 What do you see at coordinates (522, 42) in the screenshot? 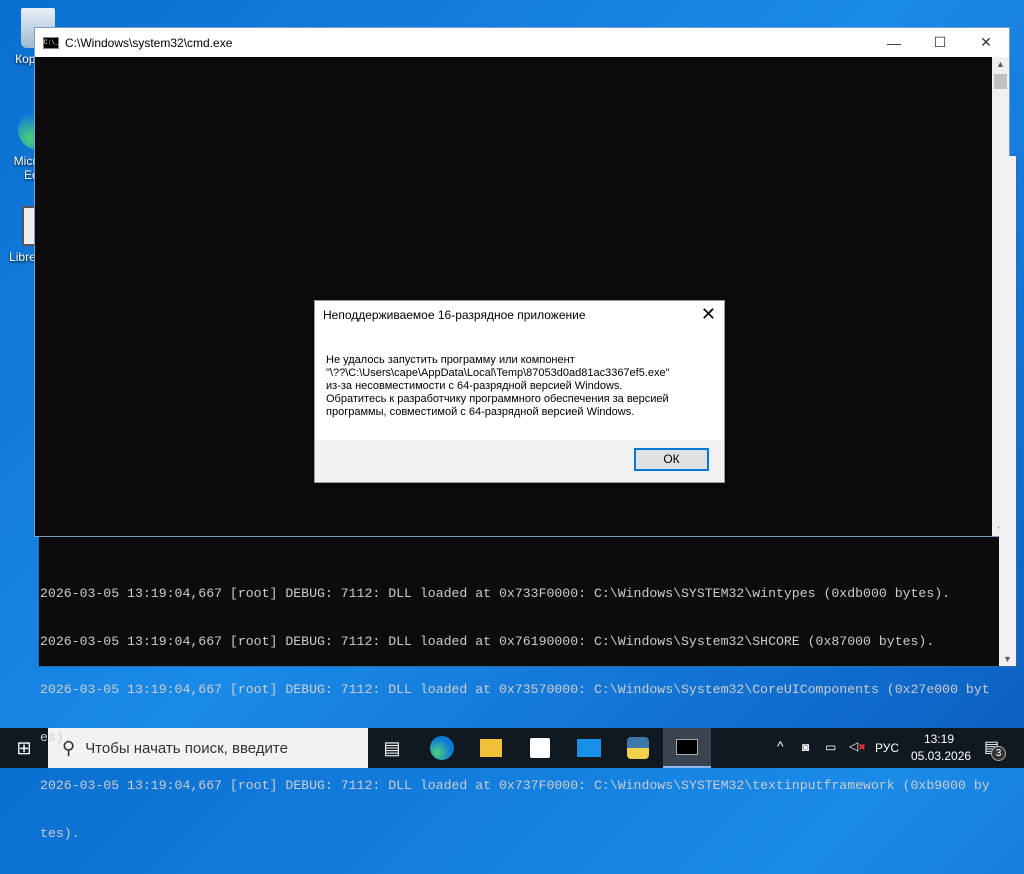
I see `title-bar: C:\_ C:\Windows\system32\cmd.exe — ☐ ✕` at bounding box center [522, 42].